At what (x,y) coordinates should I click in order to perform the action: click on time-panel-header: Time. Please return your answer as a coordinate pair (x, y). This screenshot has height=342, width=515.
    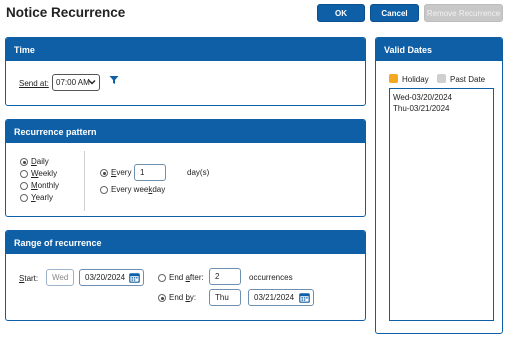
    Looking at the image, I should click on (185, 49).